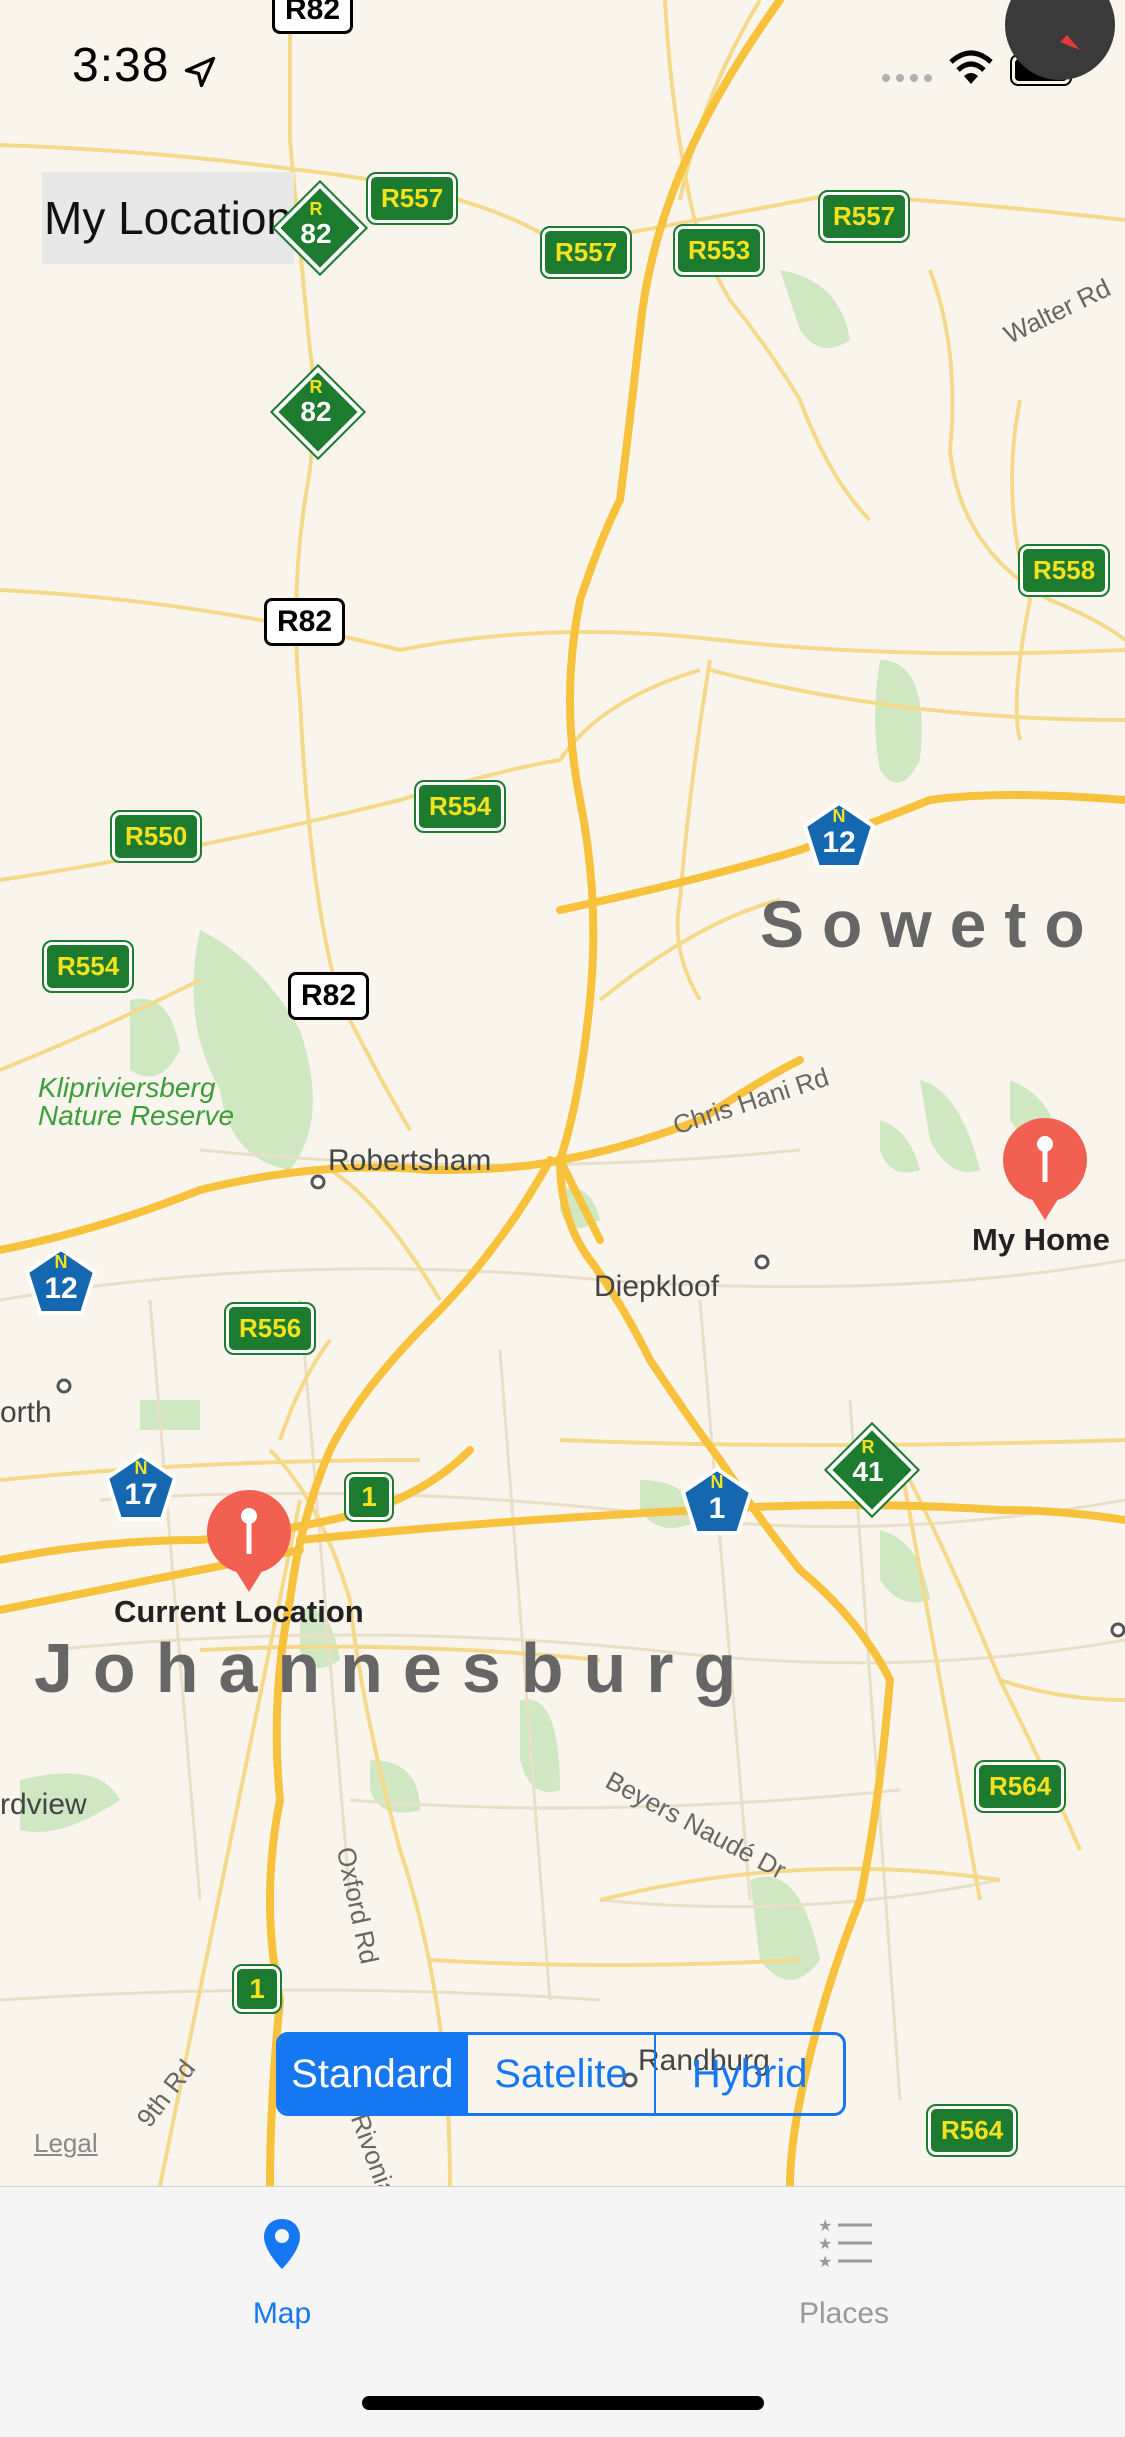  I want to click on road-sign-diamond-r41-label: R 41, so click(868, 1463).